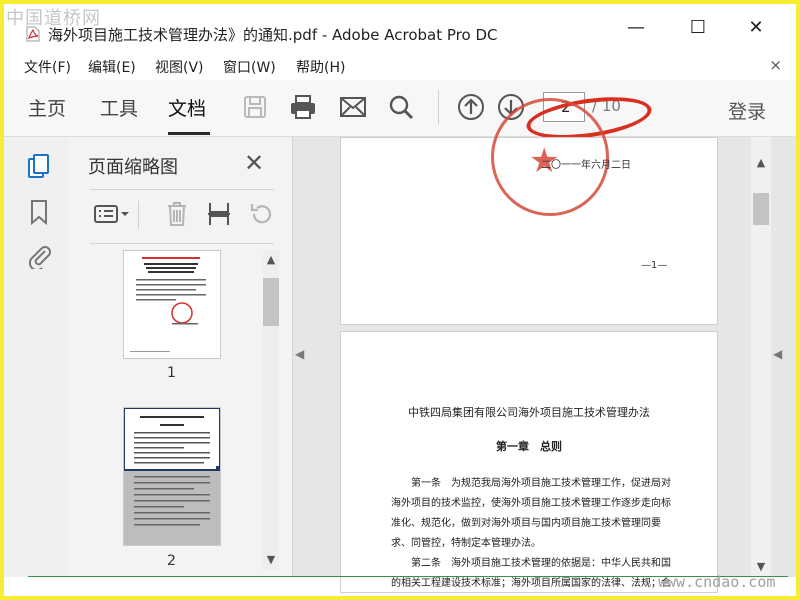 The image size is (800, 600). What do you see at coordinates (133, 167) in the screenshot?
I see `panel-title: 页面缩略图` at bounding box center [133, 167].